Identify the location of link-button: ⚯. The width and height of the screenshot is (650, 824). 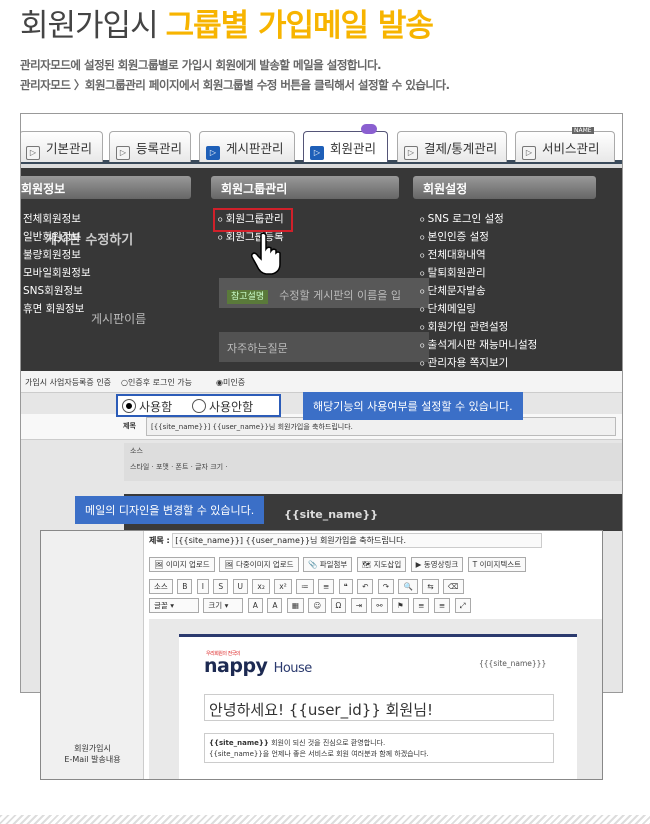
(379, 605).